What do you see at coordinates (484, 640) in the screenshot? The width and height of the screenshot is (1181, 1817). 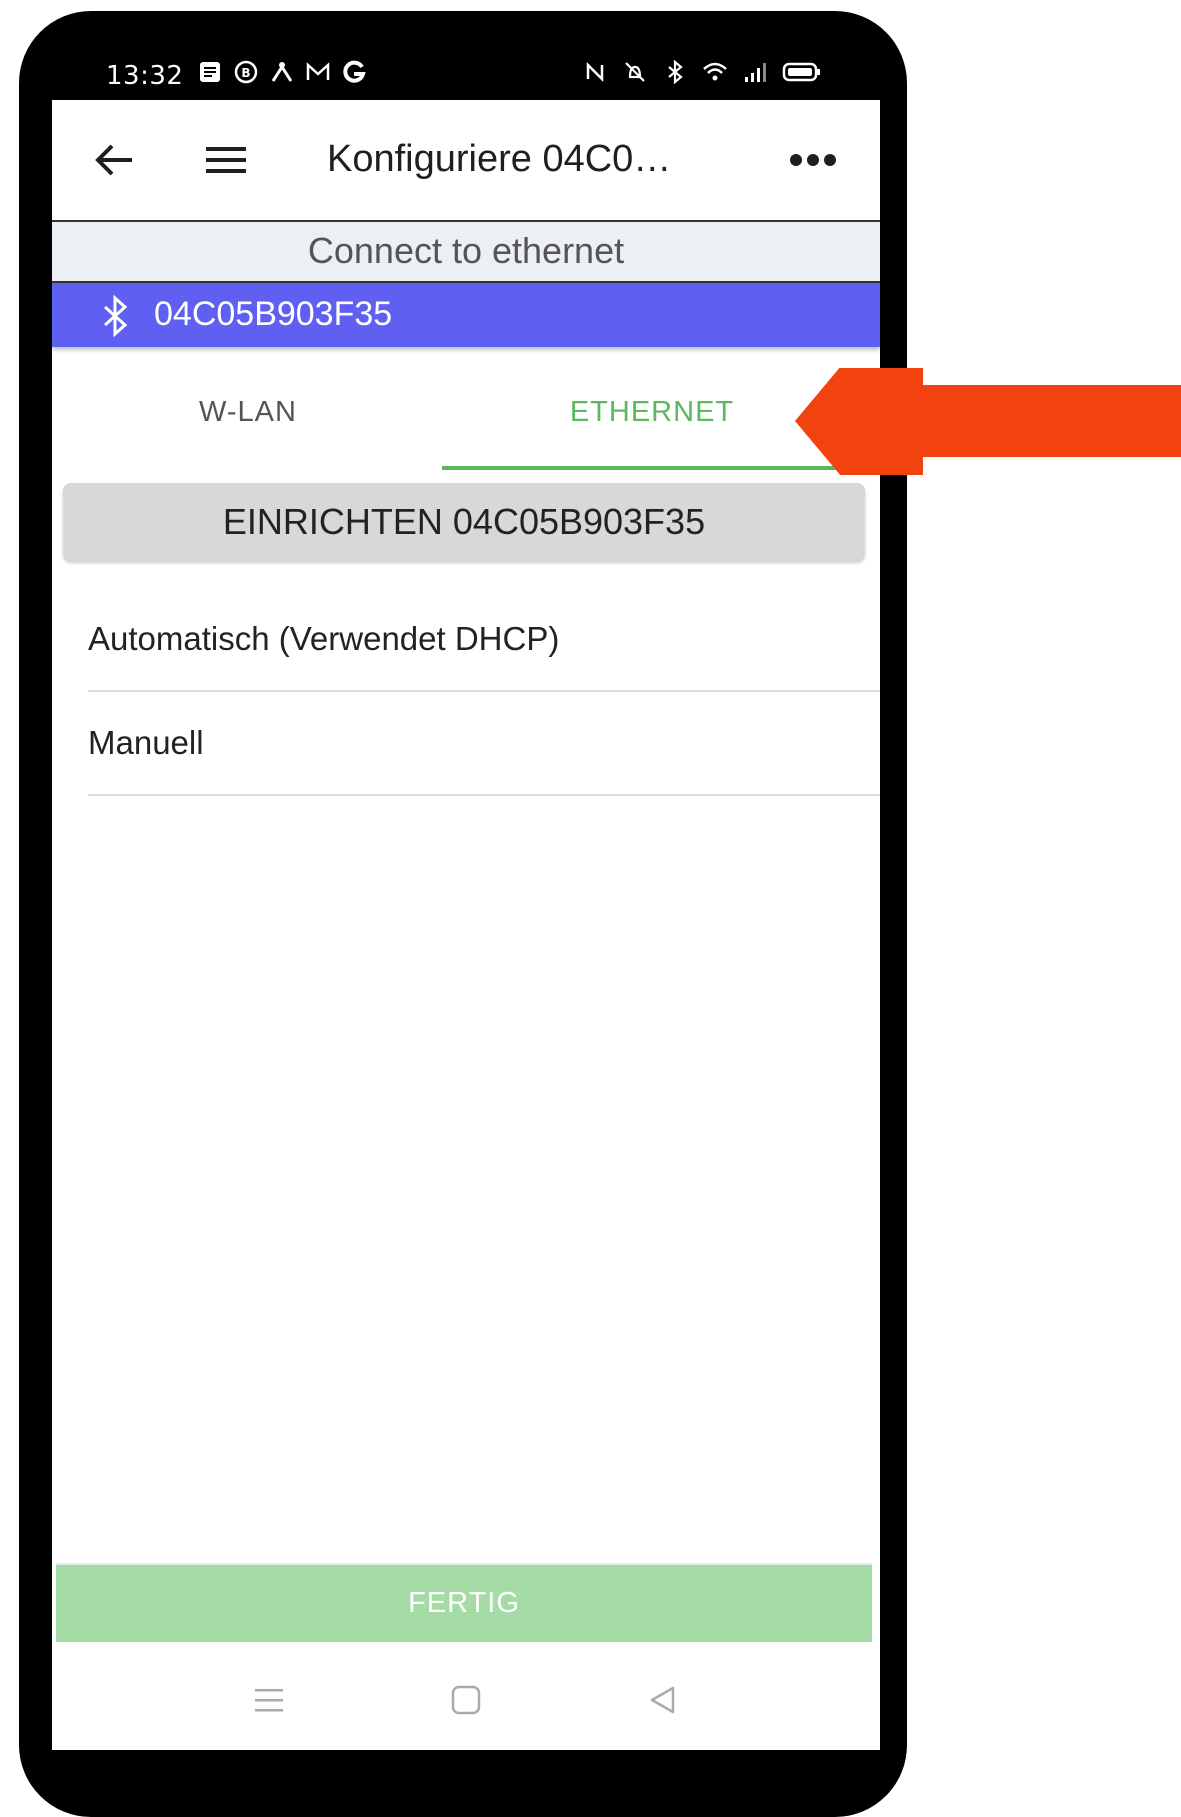 I see `option-automatic-dhcp: Automatisch (Verwendet DHCP)` at bounding box center [484, 640].